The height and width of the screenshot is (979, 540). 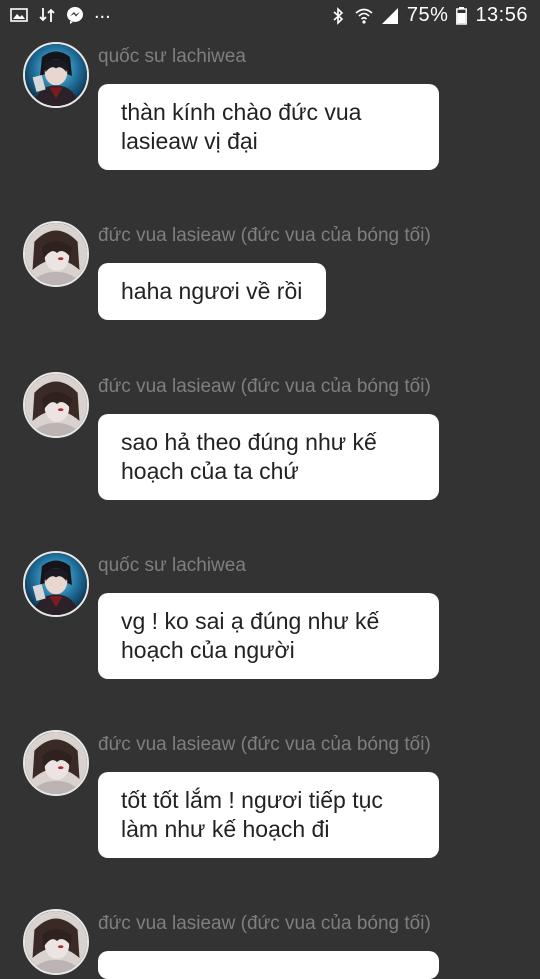 I want to click on message-bubble: haha ngươi về rồi, so click(x=212, y=291).